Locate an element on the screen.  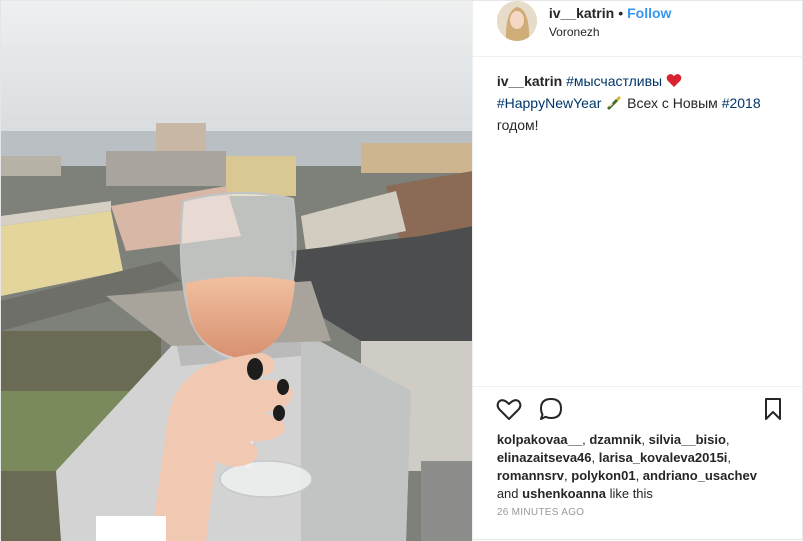
caption-text: годом! is located at coordinates (517, 125).